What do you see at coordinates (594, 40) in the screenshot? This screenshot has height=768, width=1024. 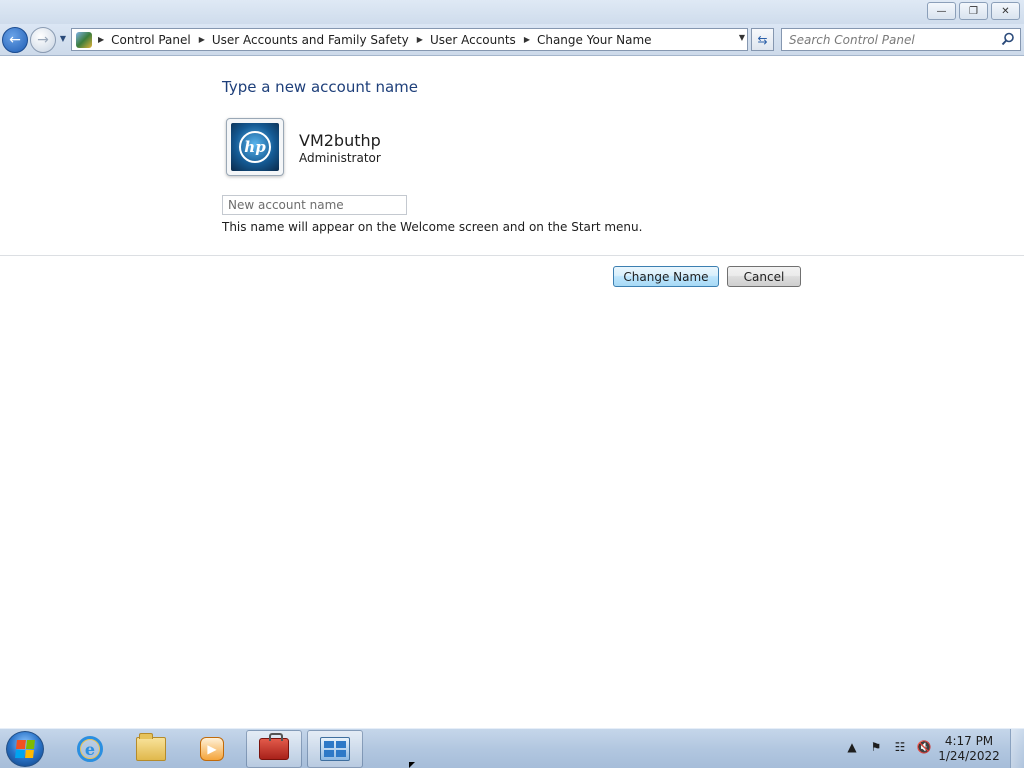 I see `breadcrumb-change-your-name: Change Your Name` at bounding box center [594, 40].